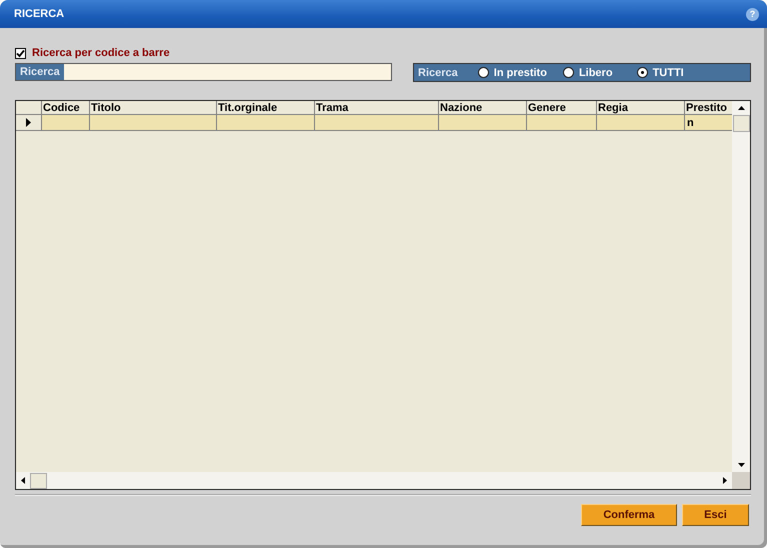 The height and width of the screenshot is (548, 767). I want to click on radio-option: Libero, so click(587, 72).